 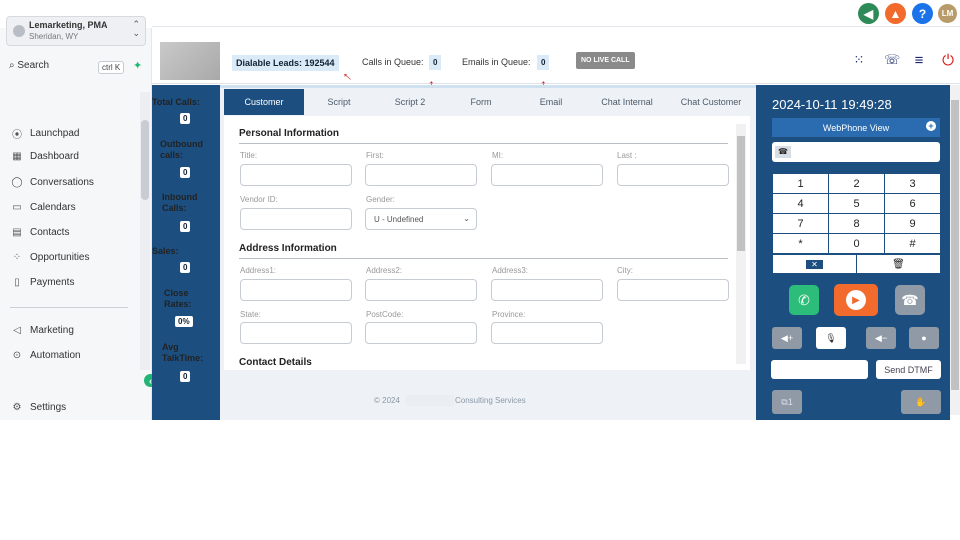 What do you see at coordinates (40, 232) in the screenshot?
I see `sidebar-item-contacts: ▤ Contacts` at bounding box center [40, 232].